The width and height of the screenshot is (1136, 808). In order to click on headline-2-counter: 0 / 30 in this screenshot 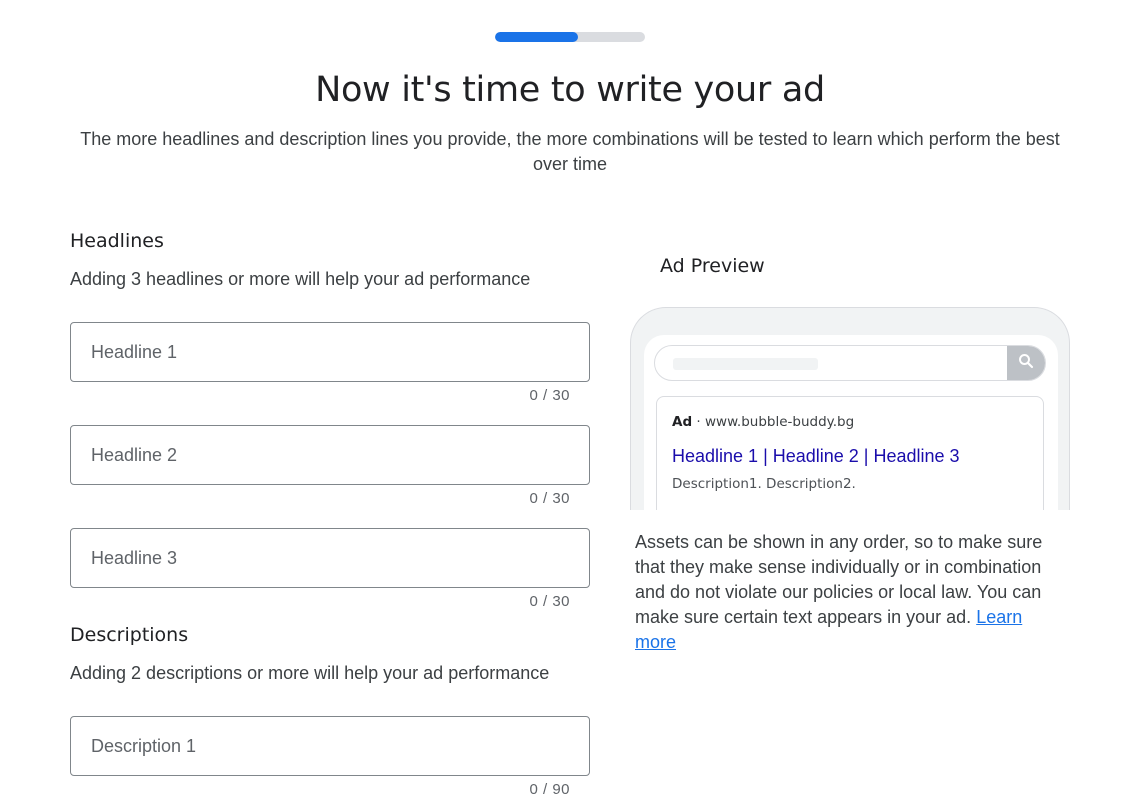, I will do `click(549, 498)`.